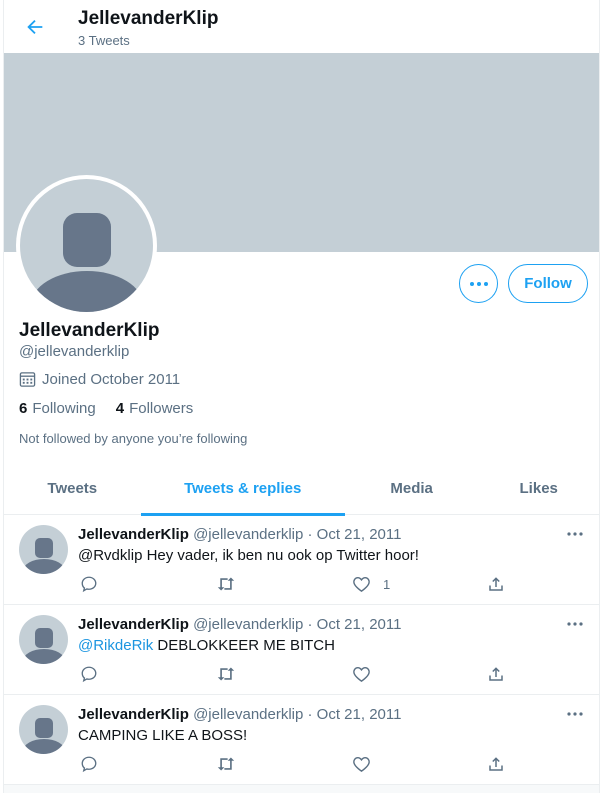  What do you see at coordinates (148, 18) in the screenshot?
I see `header-title: JellevanderKlip` at bounding box center [148, 18].